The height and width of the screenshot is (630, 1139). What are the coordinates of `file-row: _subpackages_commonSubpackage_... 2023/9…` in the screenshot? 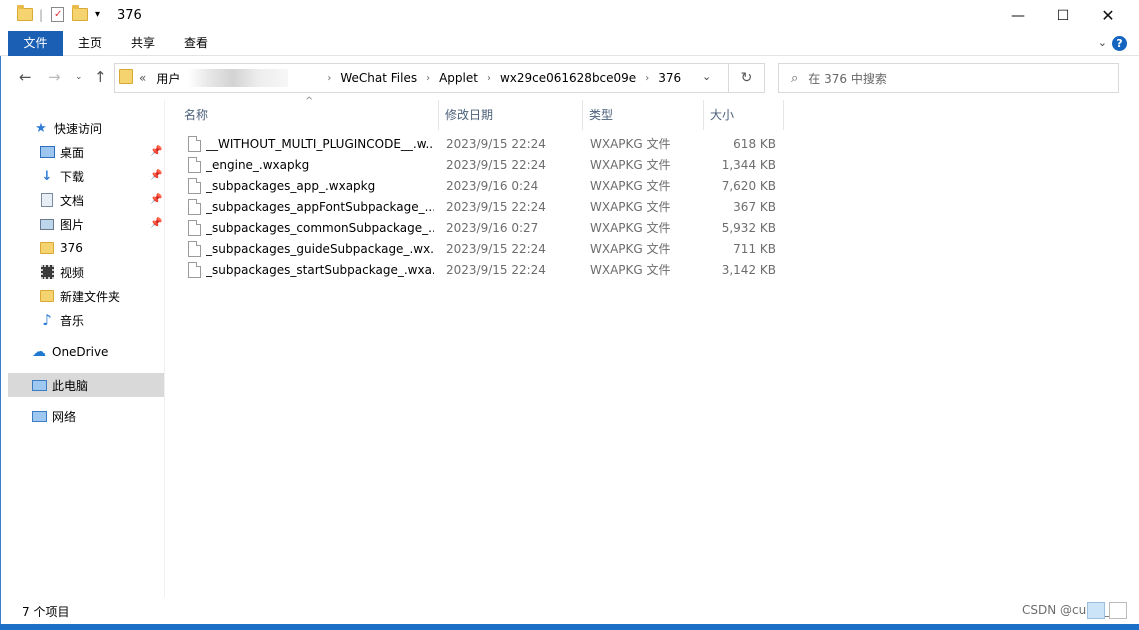 It's located at (484, 228).